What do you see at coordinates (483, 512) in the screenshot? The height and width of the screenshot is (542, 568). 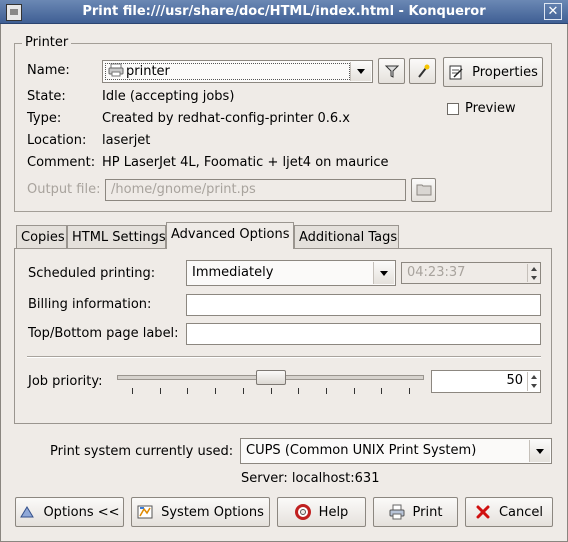 I see `cancel-x-icon` at bounding box center [483, 512].